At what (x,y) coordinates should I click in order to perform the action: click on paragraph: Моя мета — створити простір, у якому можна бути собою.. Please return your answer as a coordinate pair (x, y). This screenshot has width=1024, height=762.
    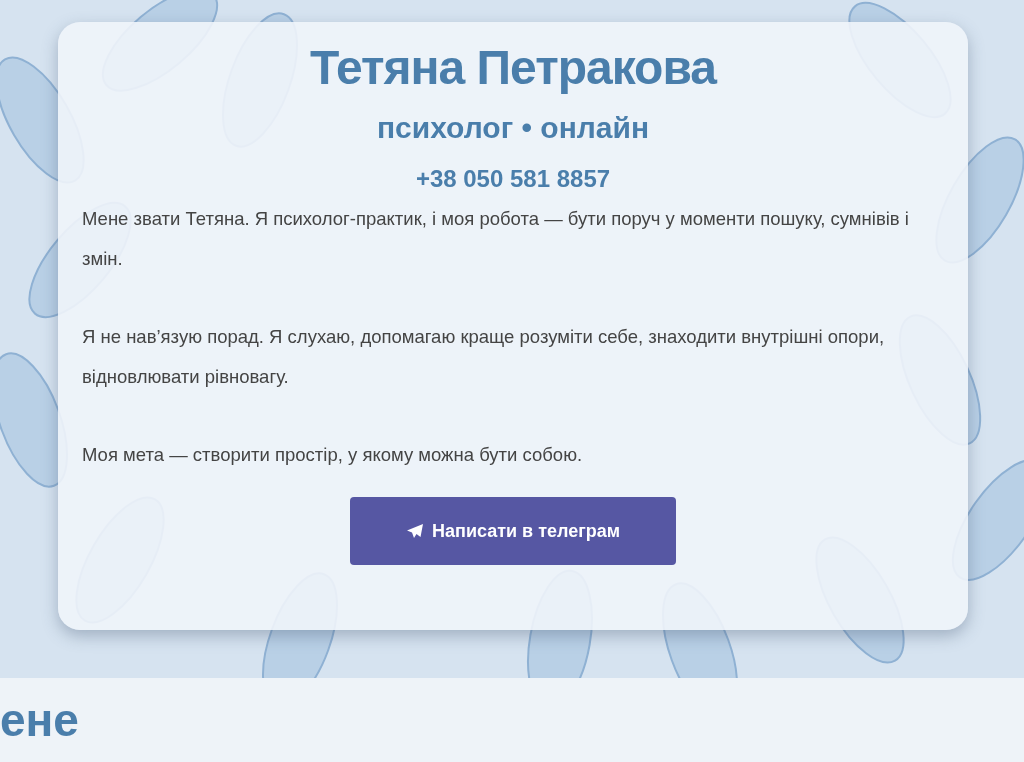
    Looking at the image, I should click on (333, 455).